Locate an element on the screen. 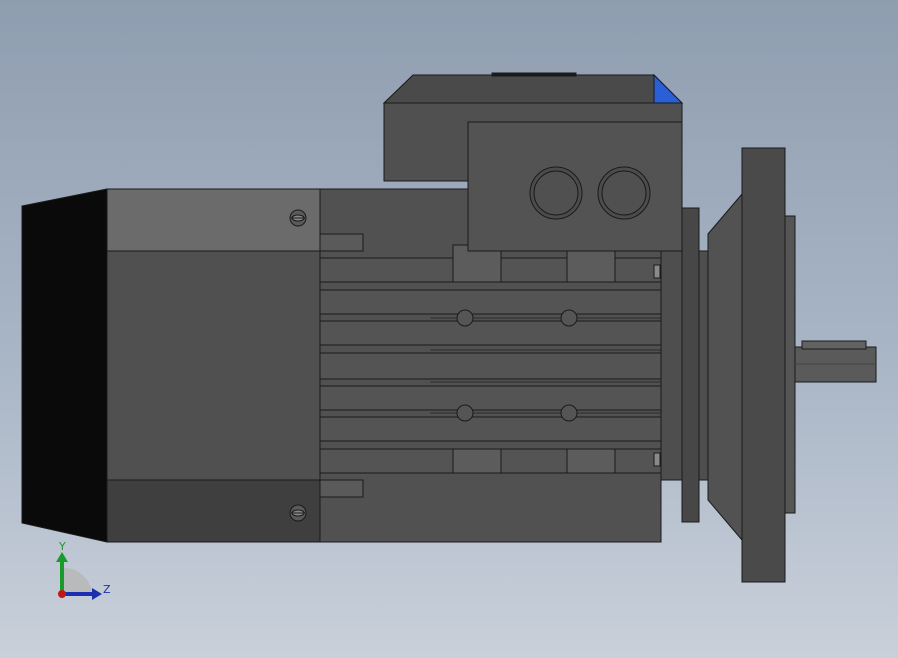 Image resolution: width=898 pixels, height=658 pixels. z-axis-label: Z is located at coordinates (107, 589).